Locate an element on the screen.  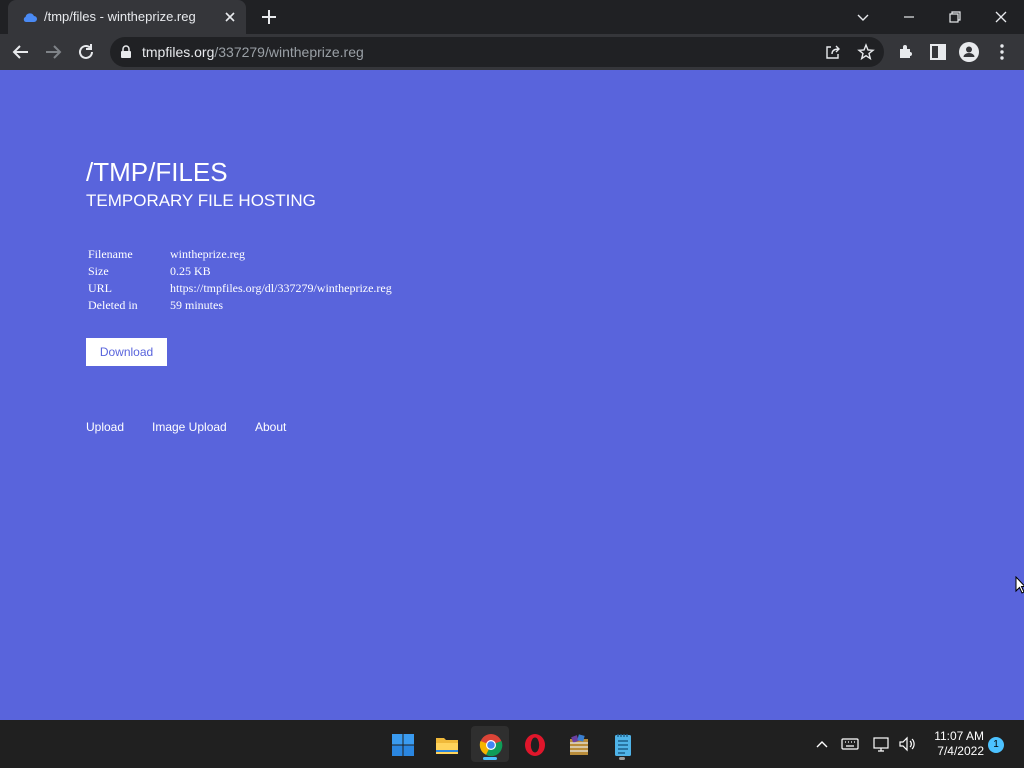
tab-close-icon is located at coordinates (230, 17).